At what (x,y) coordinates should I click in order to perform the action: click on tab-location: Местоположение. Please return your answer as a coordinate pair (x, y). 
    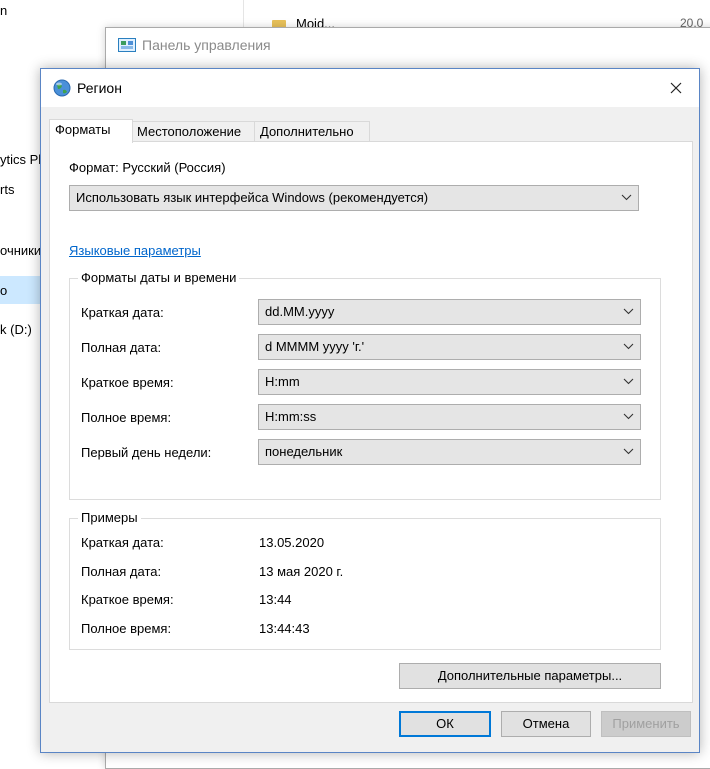
    Looking at the image, I should click on (193, 131).